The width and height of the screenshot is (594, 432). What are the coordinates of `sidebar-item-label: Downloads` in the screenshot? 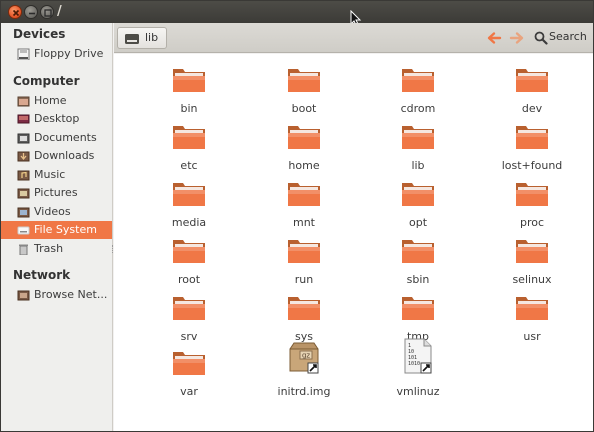 It's located at (64, 155).